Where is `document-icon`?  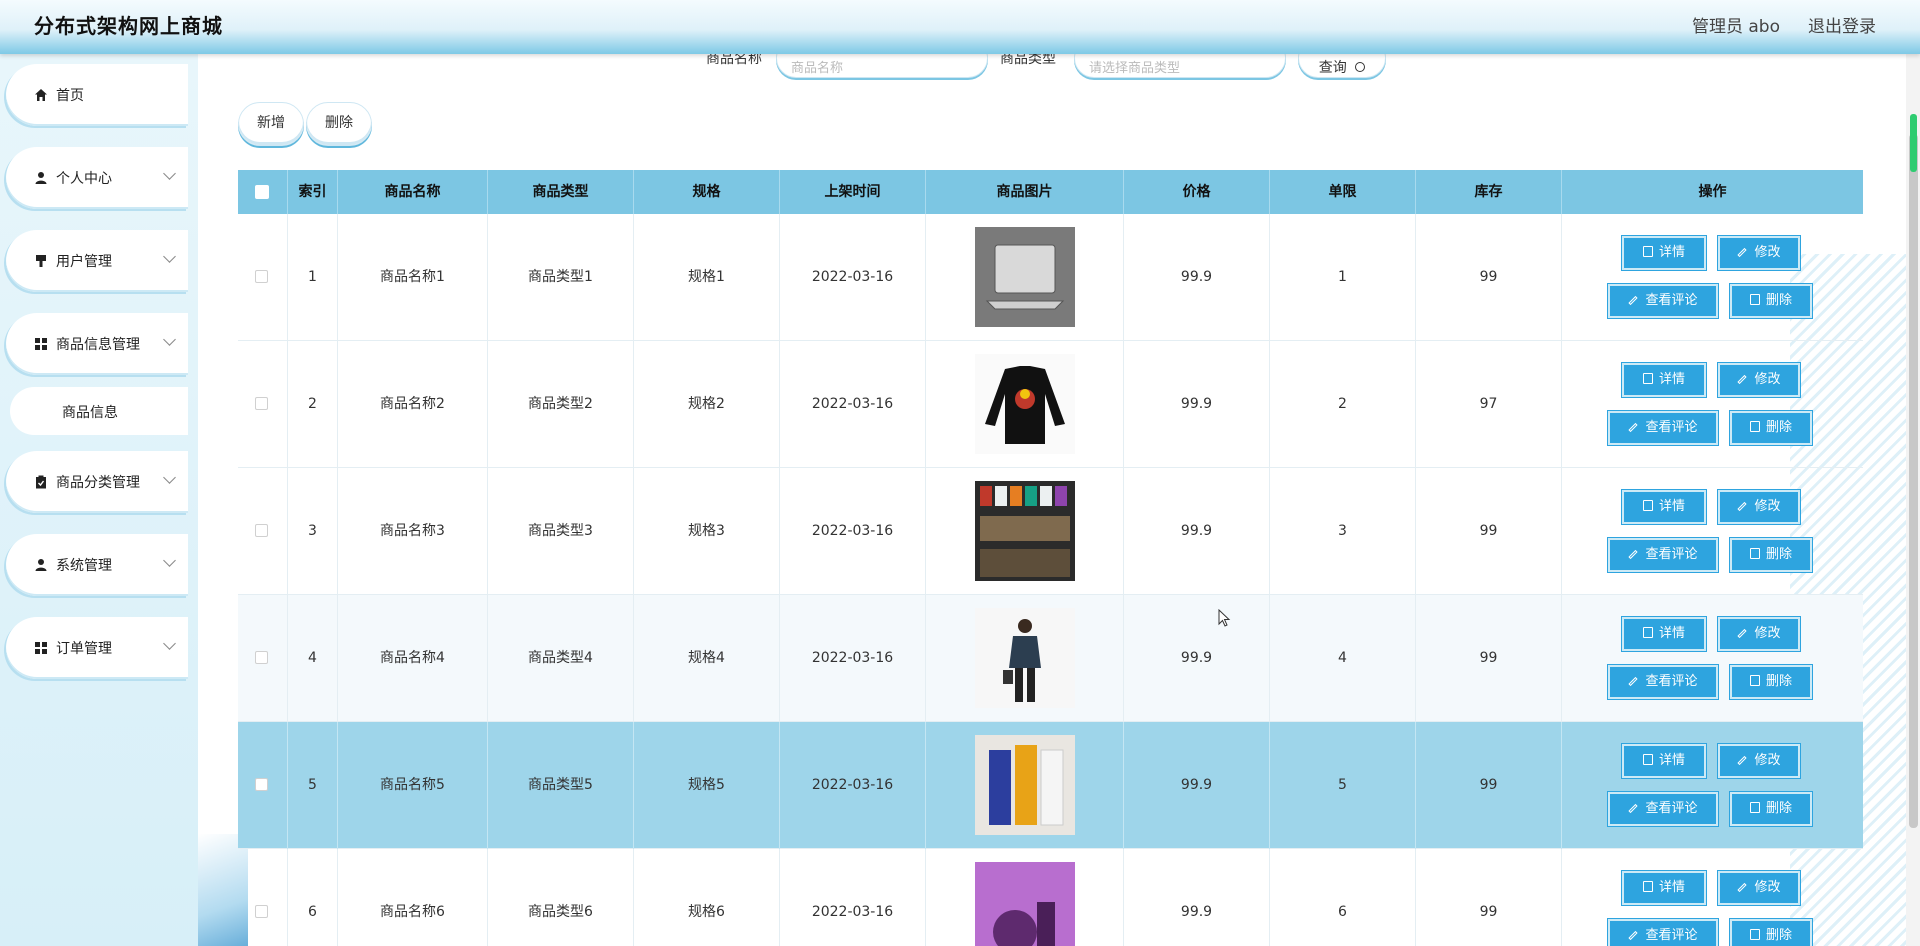 document-icon is located at coordinates (1647, 632).